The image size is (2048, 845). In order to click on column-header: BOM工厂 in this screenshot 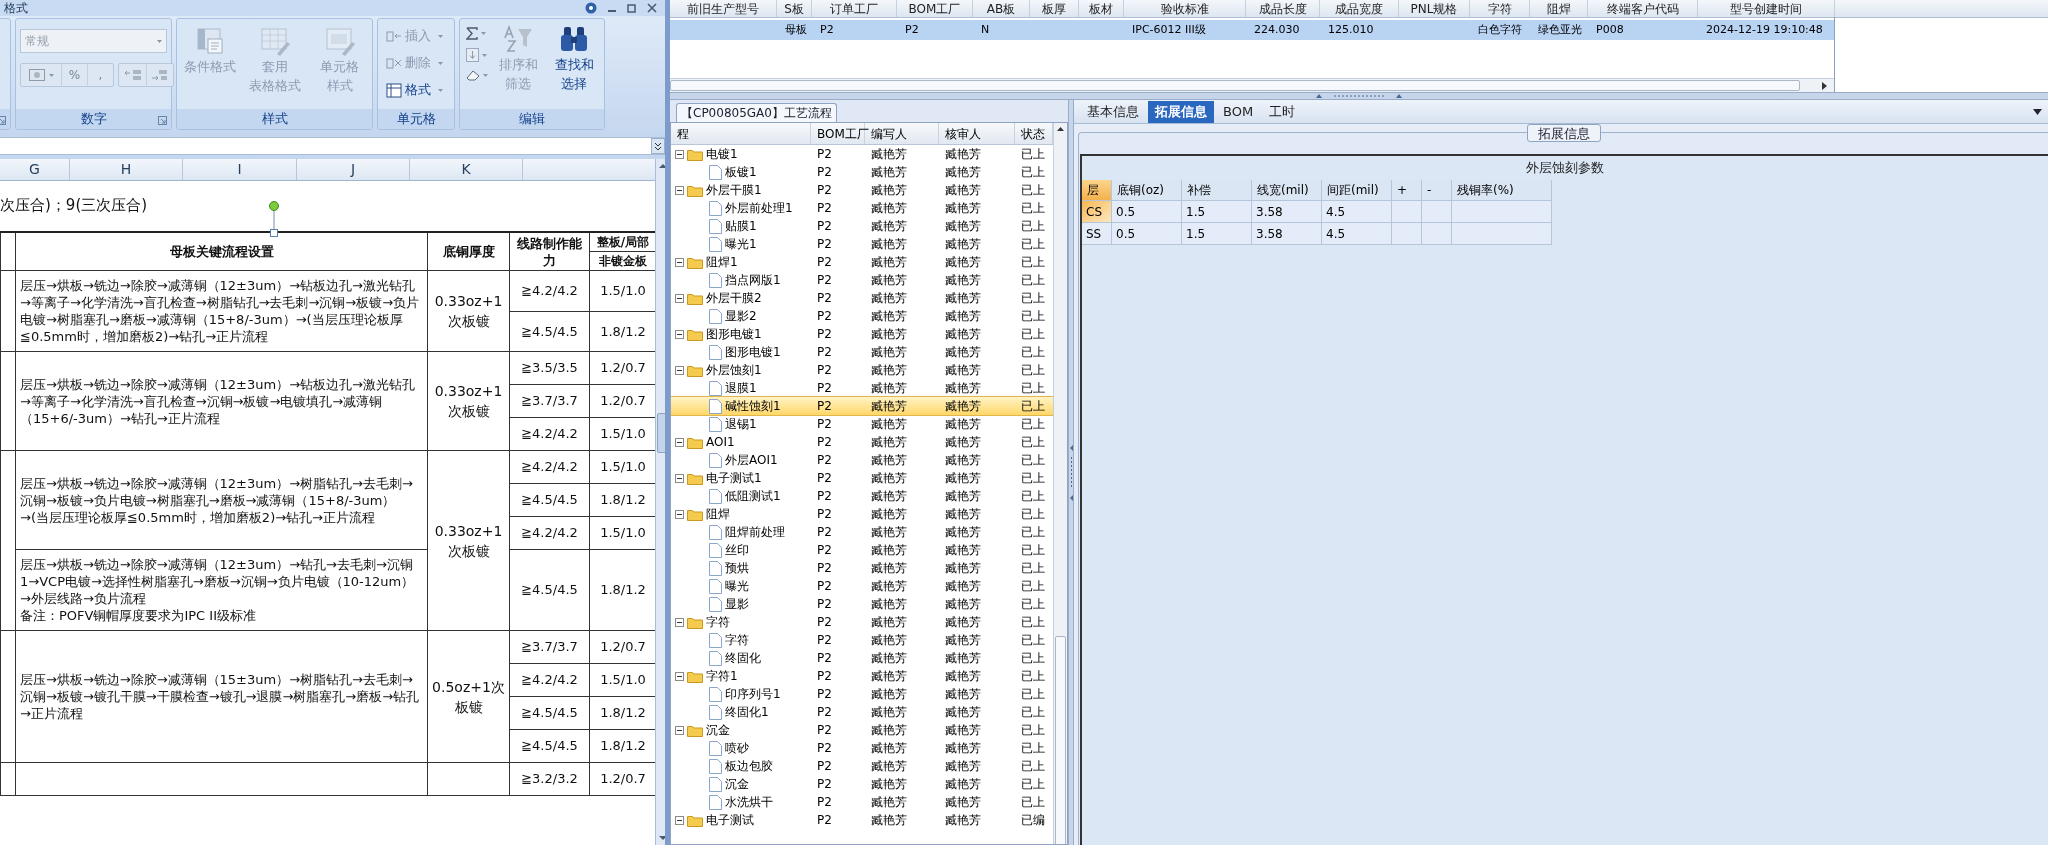, I will do `click(935, 8)`.